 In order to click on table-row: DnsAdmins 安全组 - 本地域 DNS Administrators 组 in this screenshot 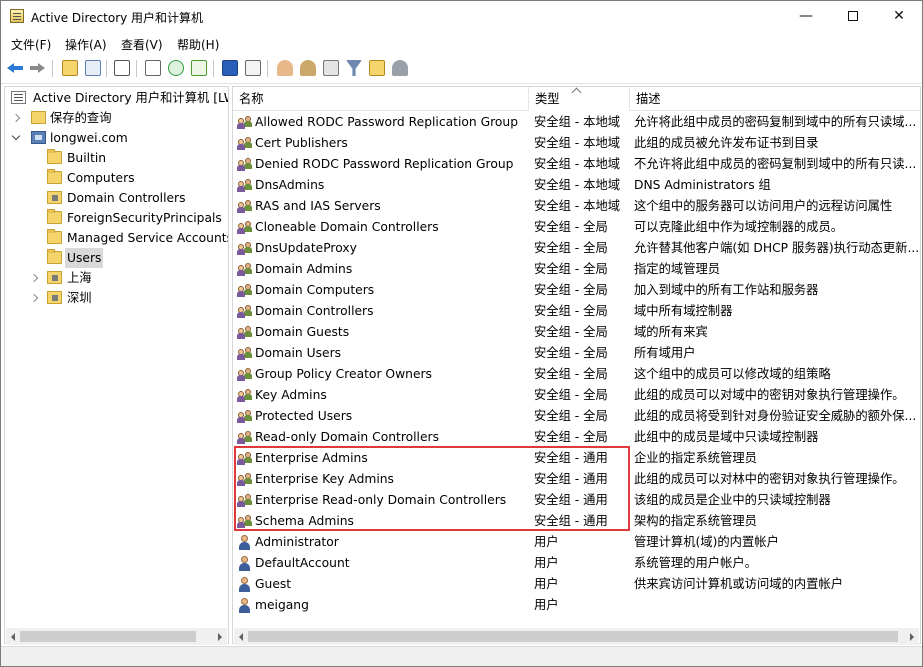, I will do `click(576, 185)`.